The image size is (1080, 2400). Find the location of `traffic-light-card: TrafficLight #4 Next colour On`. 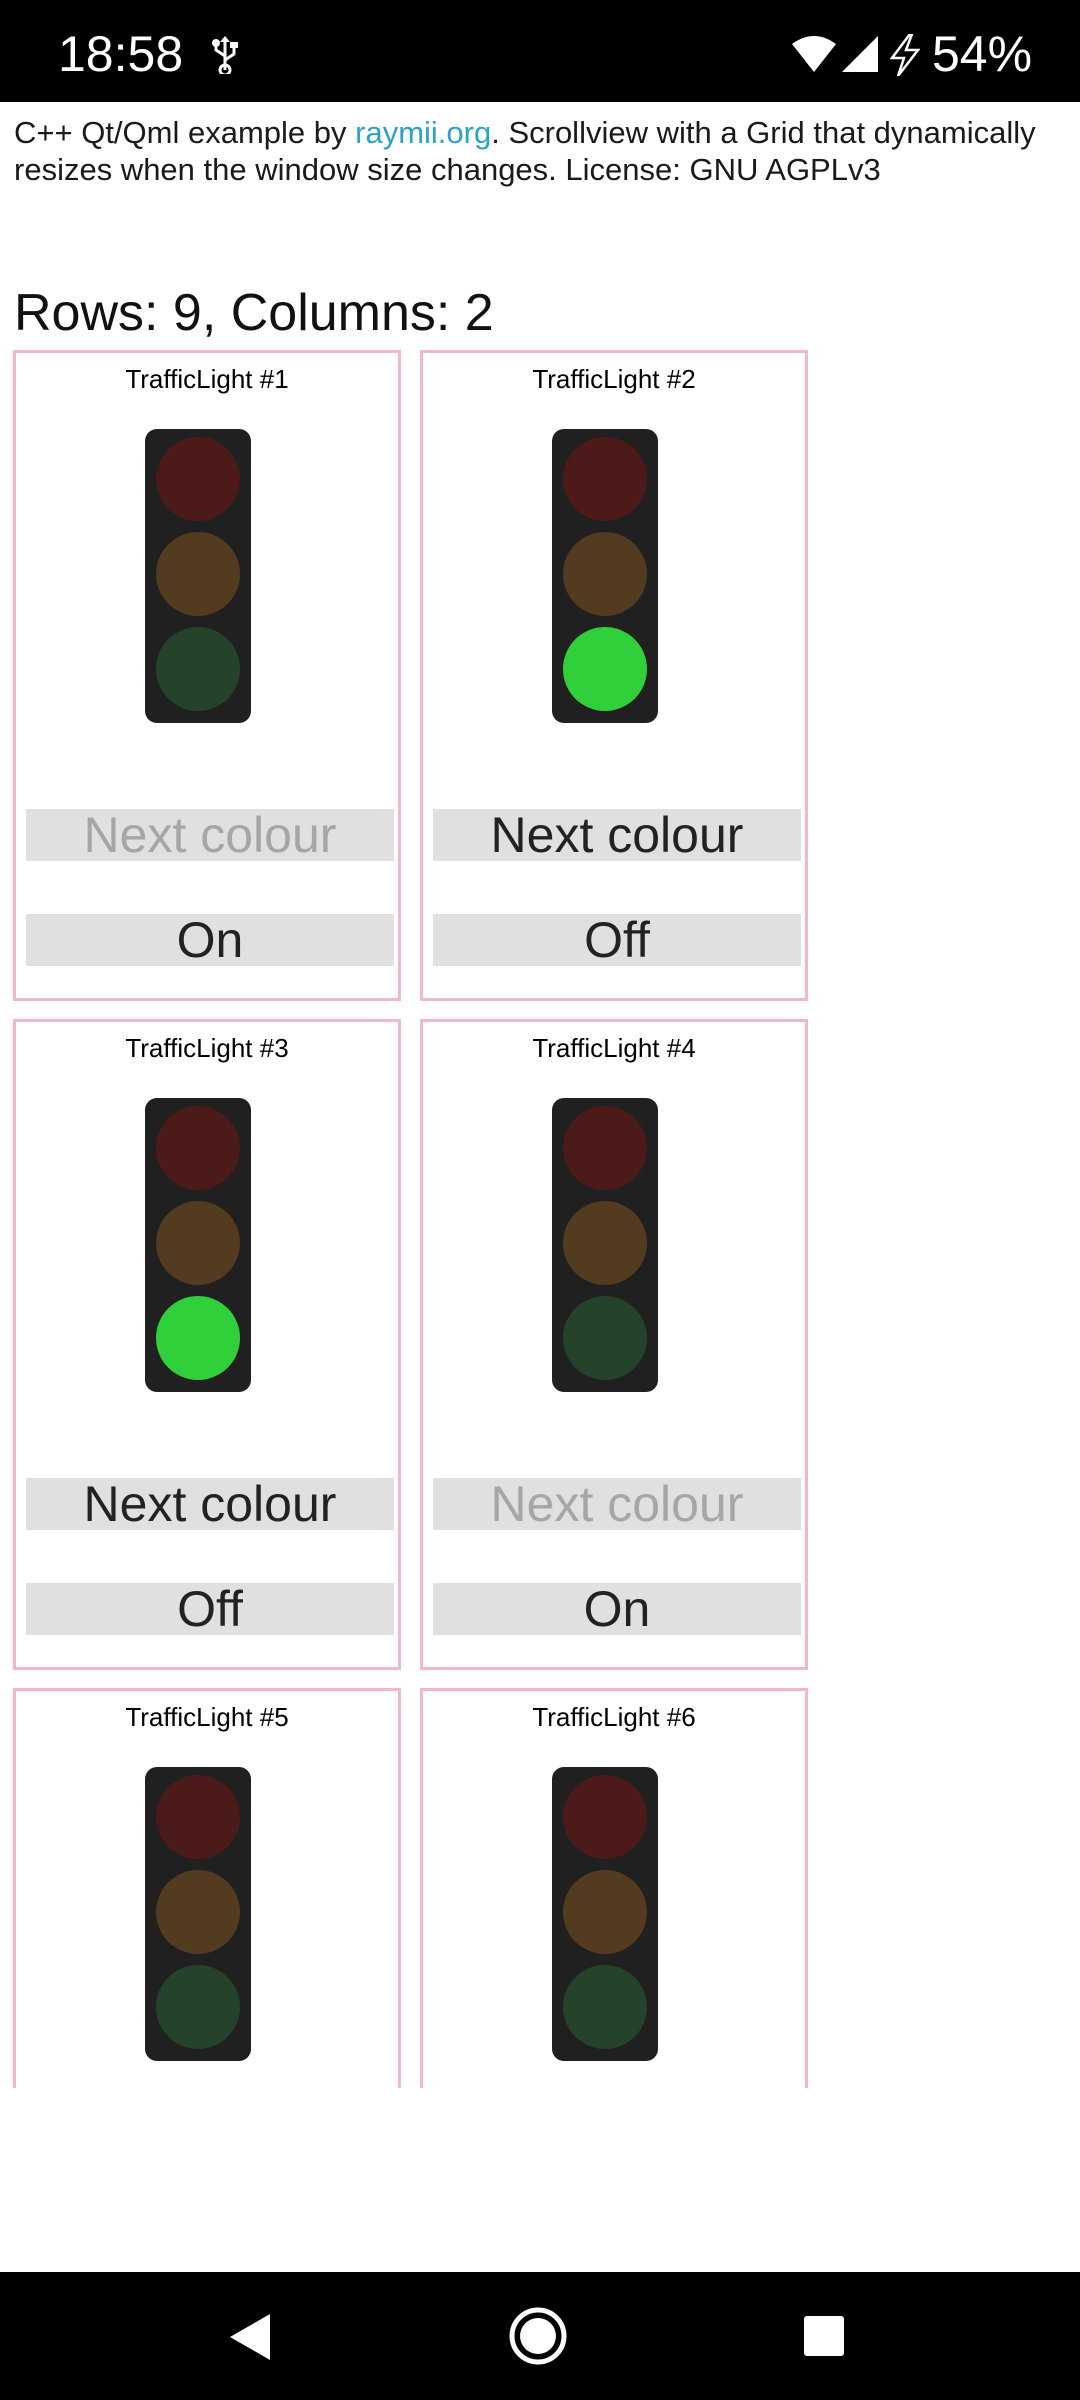

traffic-light-card: TrafficLight #4 Next colour On is located at coordinates (614, 1344).